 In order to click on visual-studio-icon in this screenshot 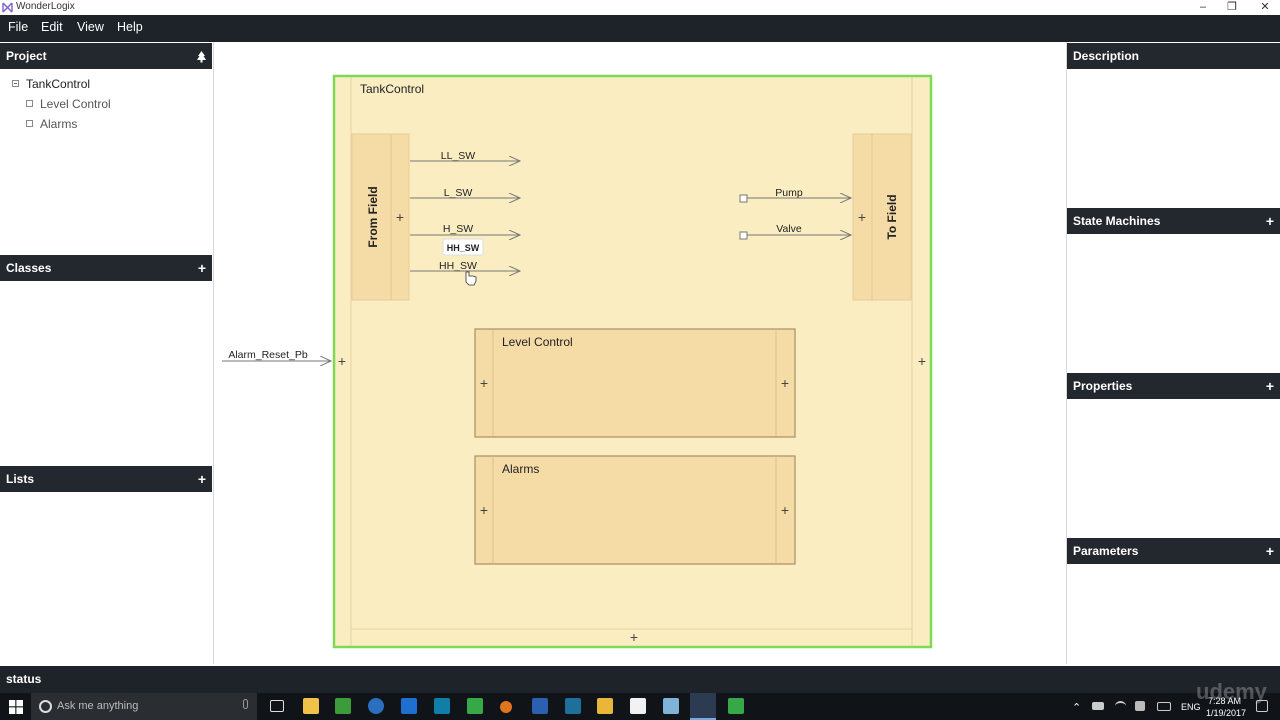, I will do `click(573, 706)`.